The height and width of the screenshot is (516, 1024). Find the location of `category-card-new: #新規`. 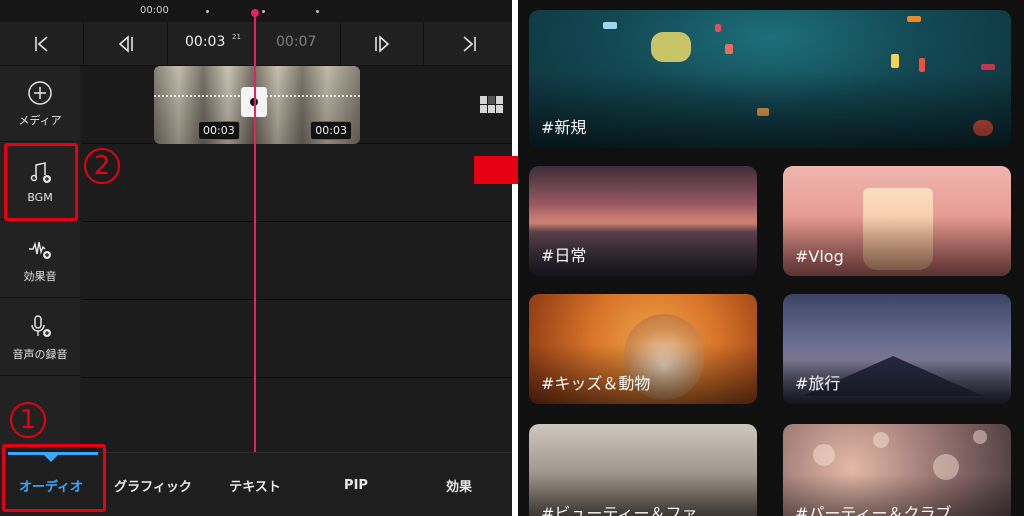

category-card-new: #新規 is located at coordinates (770, 79).